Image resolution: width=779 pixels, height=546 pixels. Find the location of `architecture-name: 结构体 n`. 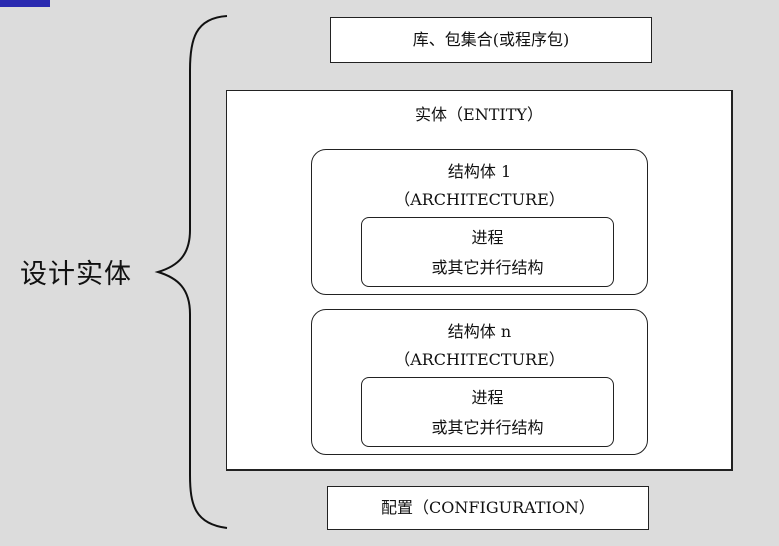

architecture-name: 结构体 n is located at coordinates (479, 331).